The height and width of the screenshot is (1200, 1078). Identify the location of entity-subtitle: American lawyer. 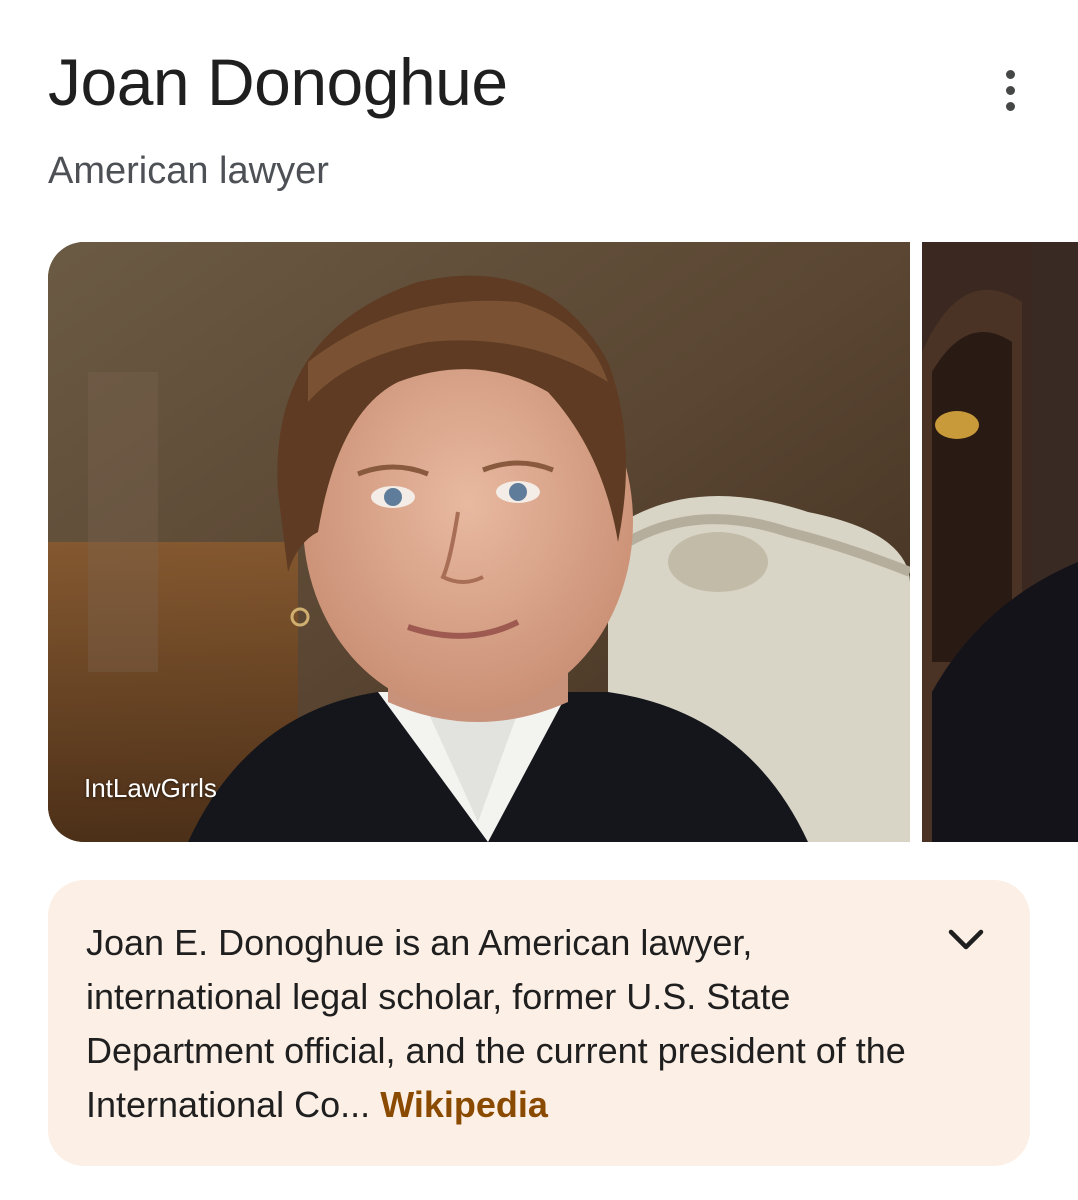
(188, 171).